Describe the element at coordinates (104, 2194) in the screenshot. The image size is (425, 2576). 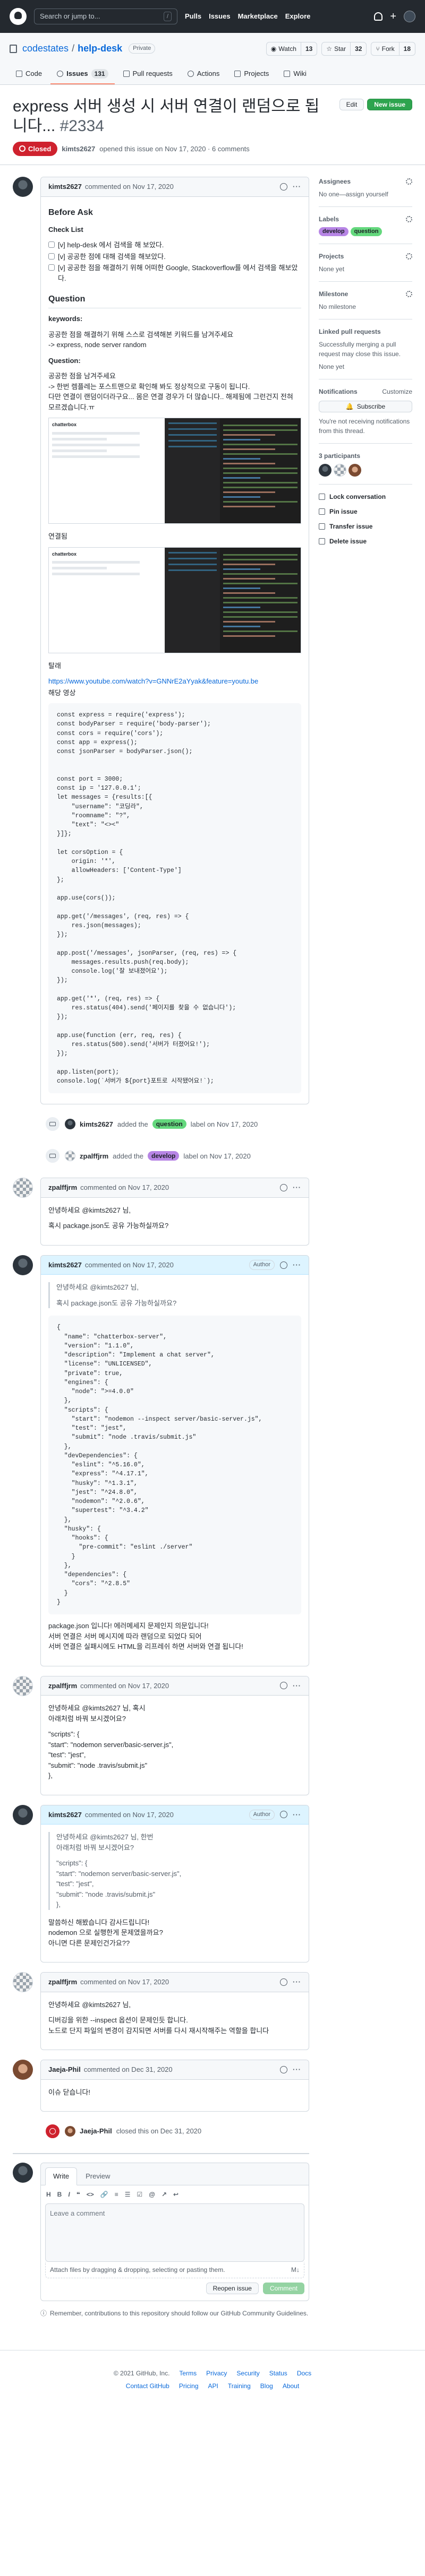
I see `link-icon: 🔗` at that location.